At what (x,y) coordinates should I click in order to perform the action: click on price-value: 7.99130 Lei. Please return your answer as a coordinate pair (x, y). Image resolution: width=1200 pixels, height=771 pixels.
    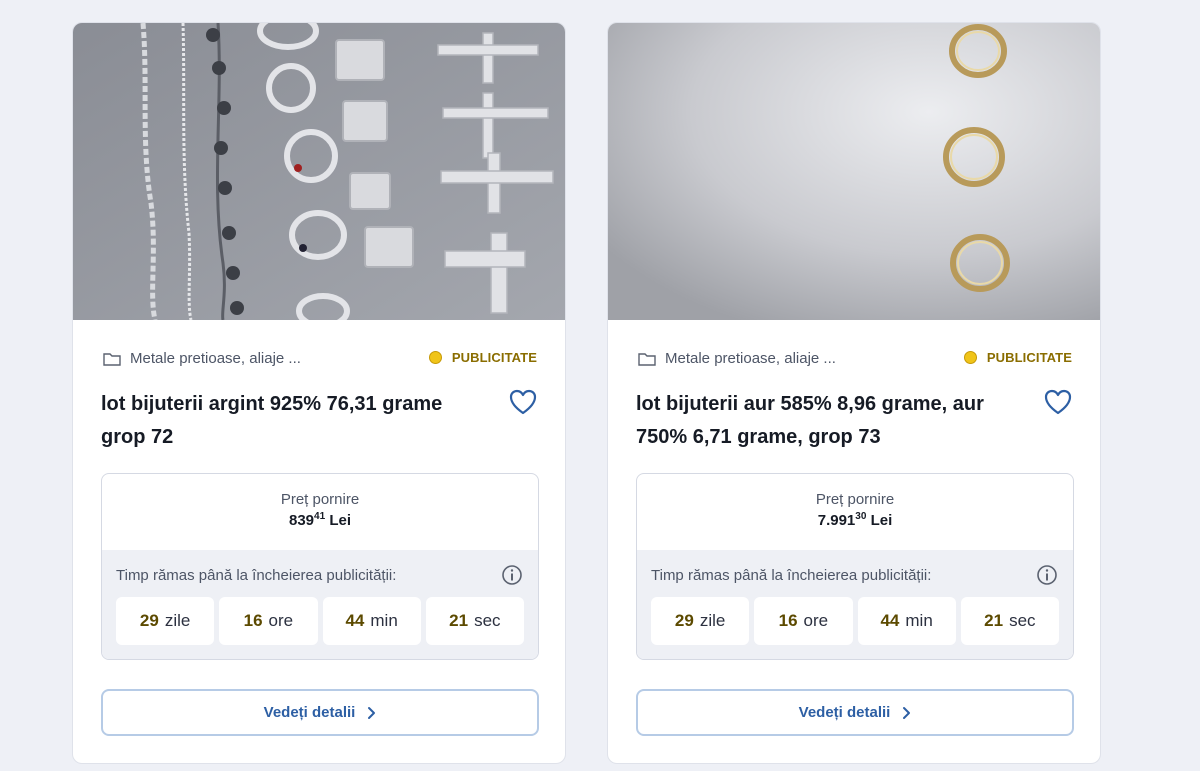
    Looking at the image, I should click on (855, 520).